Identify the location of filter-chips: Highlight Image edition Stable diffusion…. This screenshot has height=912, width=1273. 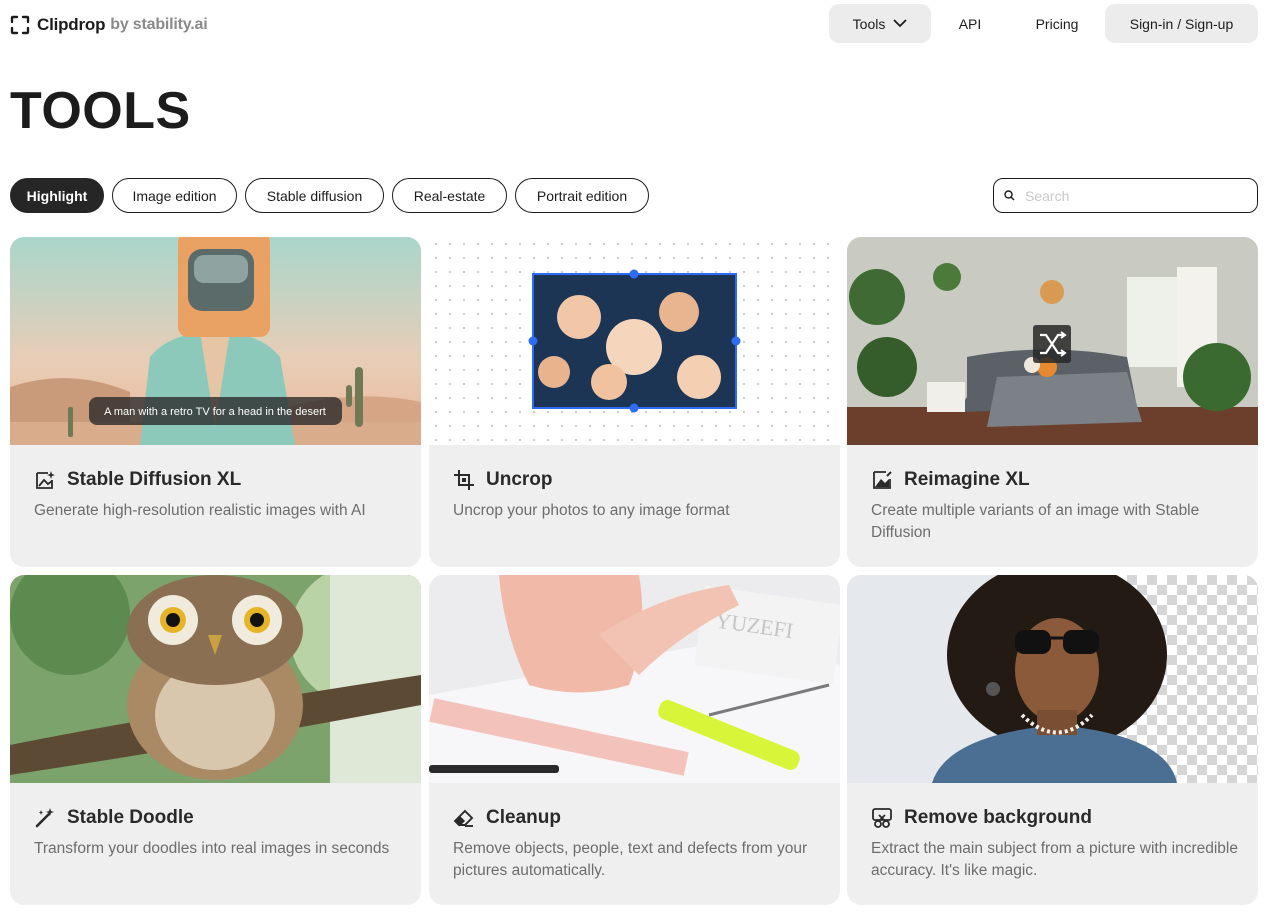
(333, 195).